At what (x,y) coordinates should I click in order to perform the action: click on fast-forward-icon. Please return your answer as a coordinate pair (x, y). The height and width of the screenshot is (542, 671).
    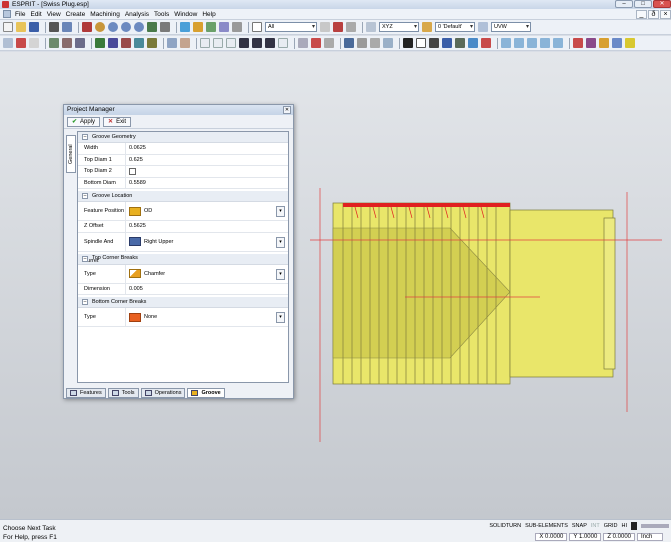
    Looking at the image, I should click on (270, 43).